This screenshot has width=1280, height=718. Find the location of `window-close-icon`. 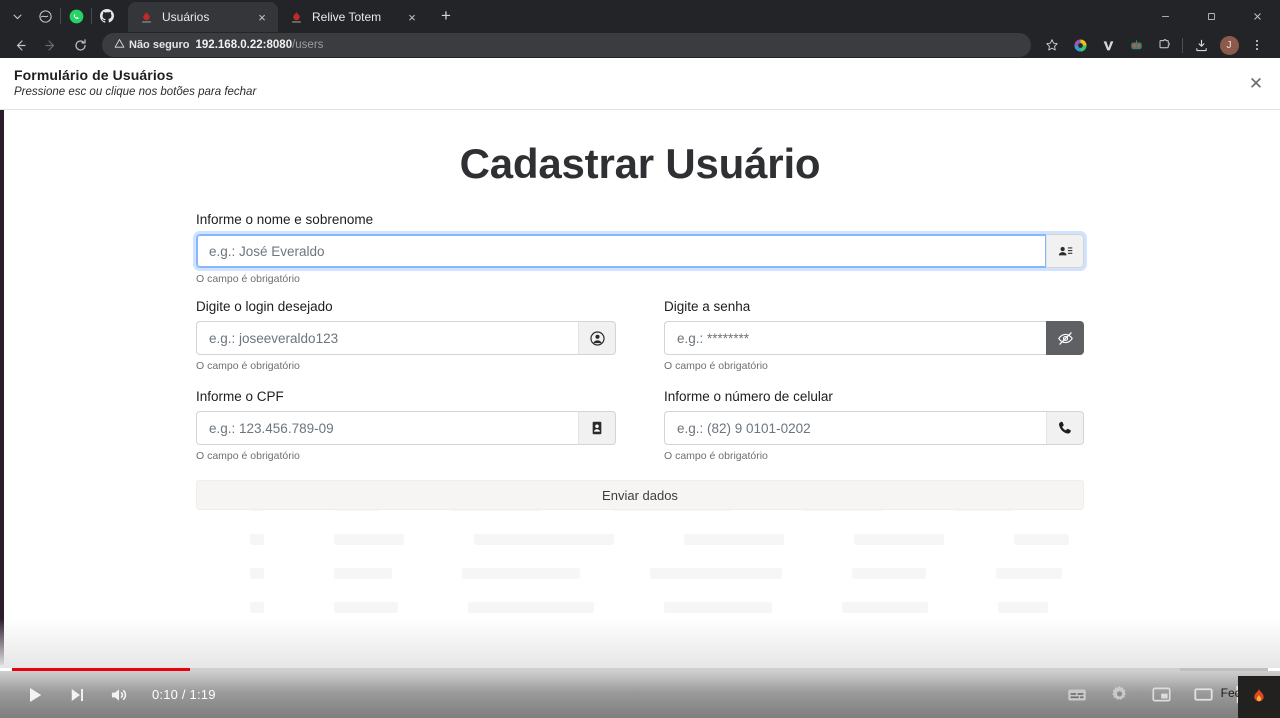

window-close-icon is located at coordinates (1257, 16).